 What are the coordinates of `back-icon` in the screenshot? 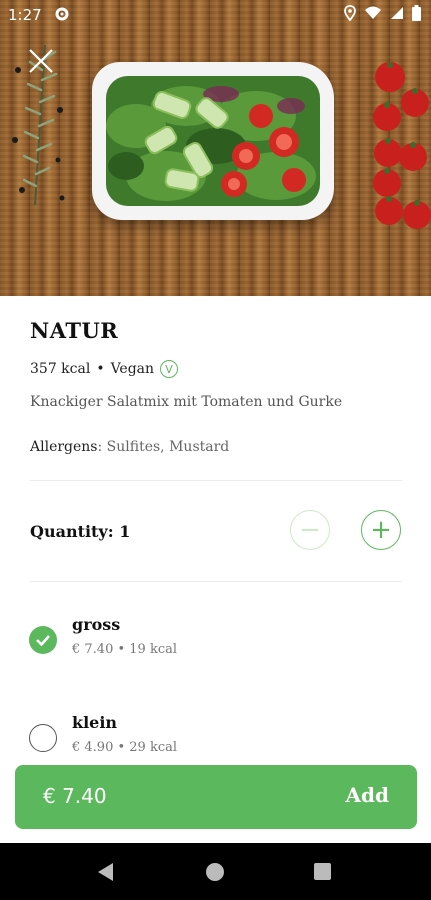 It's located at (105, 872).